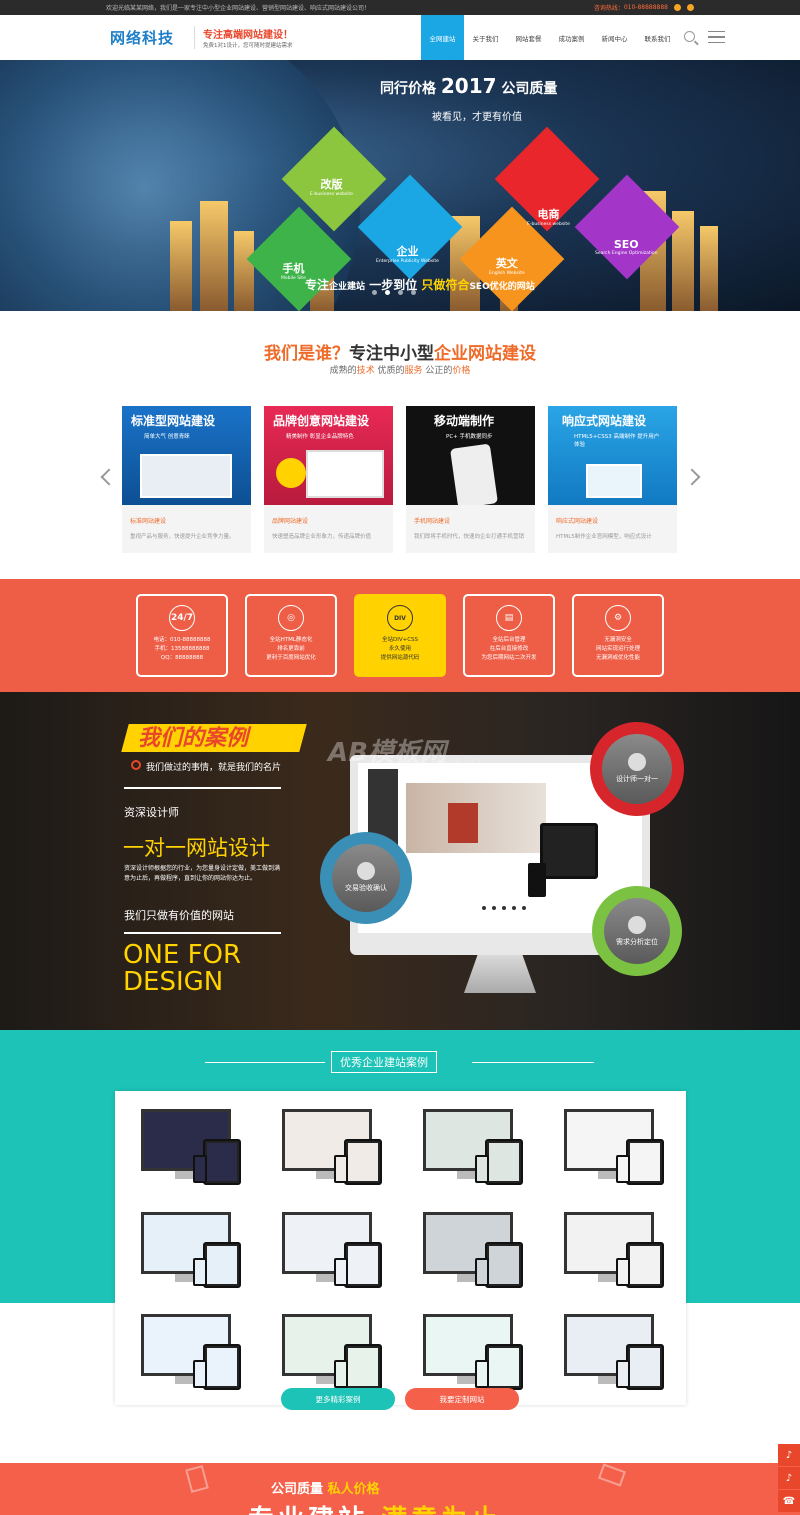 This screenshot has height=1515, width=800. I want to click on feature-line: 为您后期网站二次开发, so click(509, 658).